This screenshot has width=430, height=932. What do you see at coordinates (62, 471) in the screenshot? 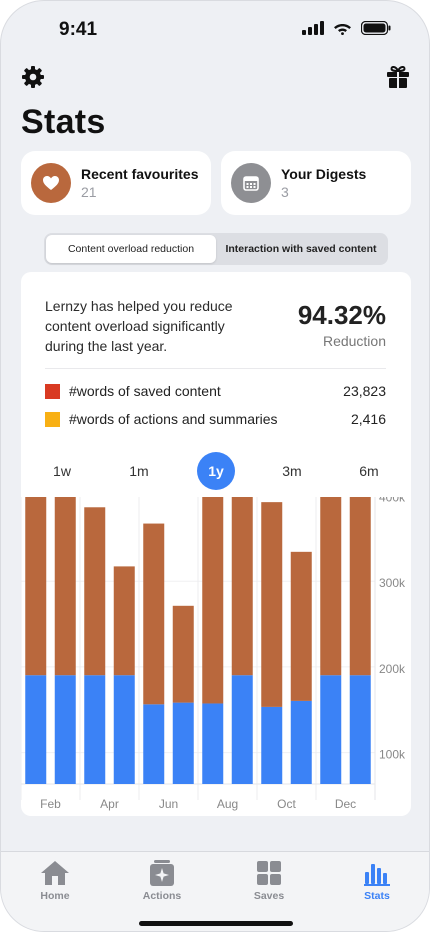
I see `range-1w: 1w` at bounding box center [62, 471].